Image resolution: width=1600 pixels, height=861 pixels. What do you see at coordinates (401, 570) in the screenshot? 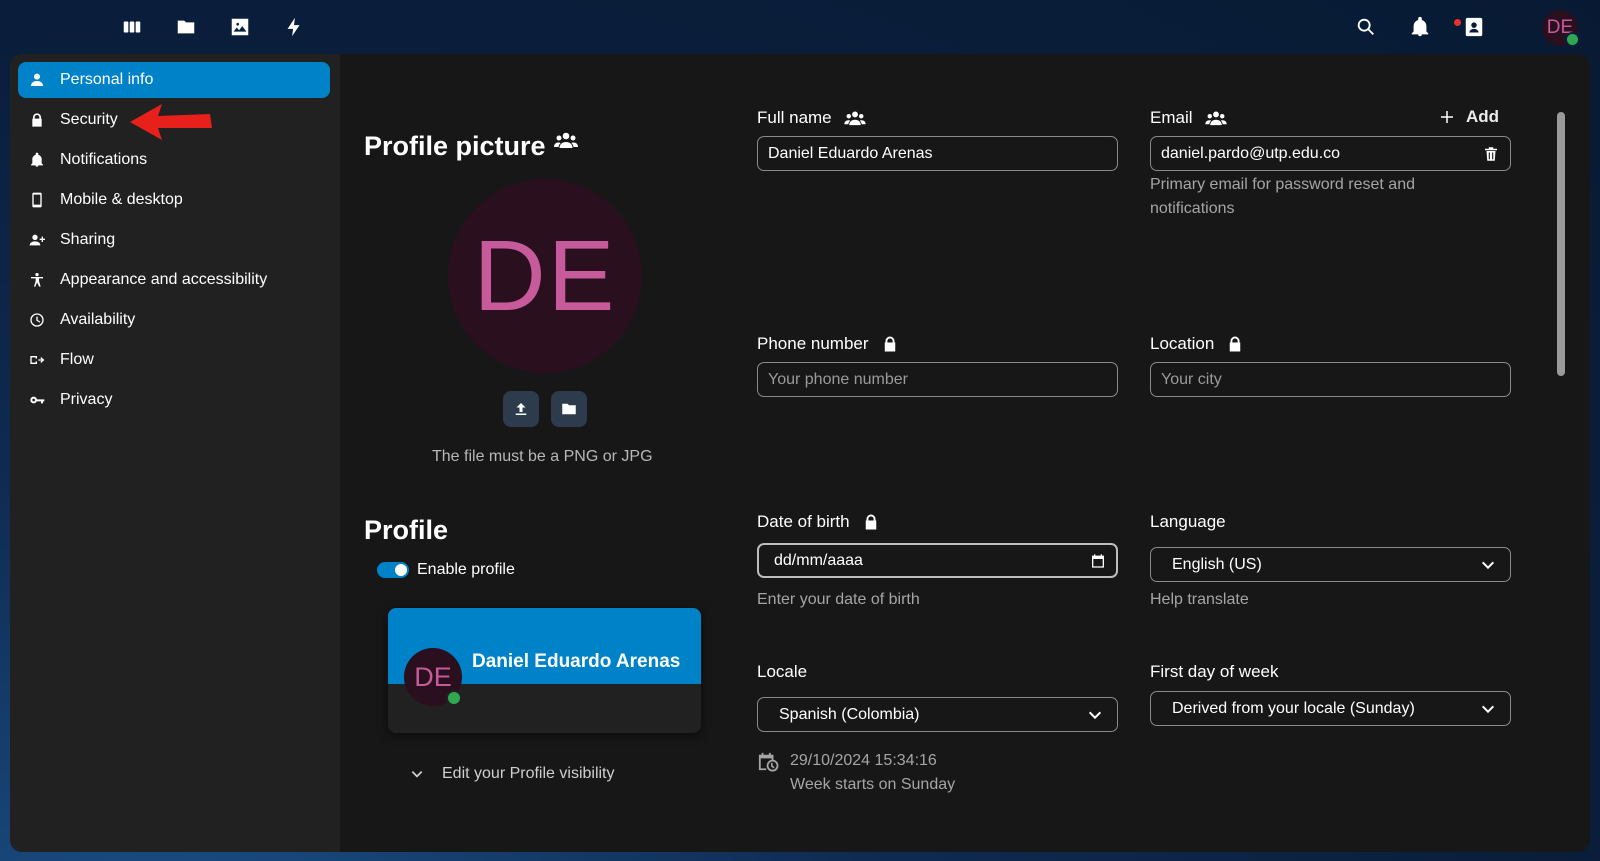
I see `toggle-knob` at bounding box center [401, 570].